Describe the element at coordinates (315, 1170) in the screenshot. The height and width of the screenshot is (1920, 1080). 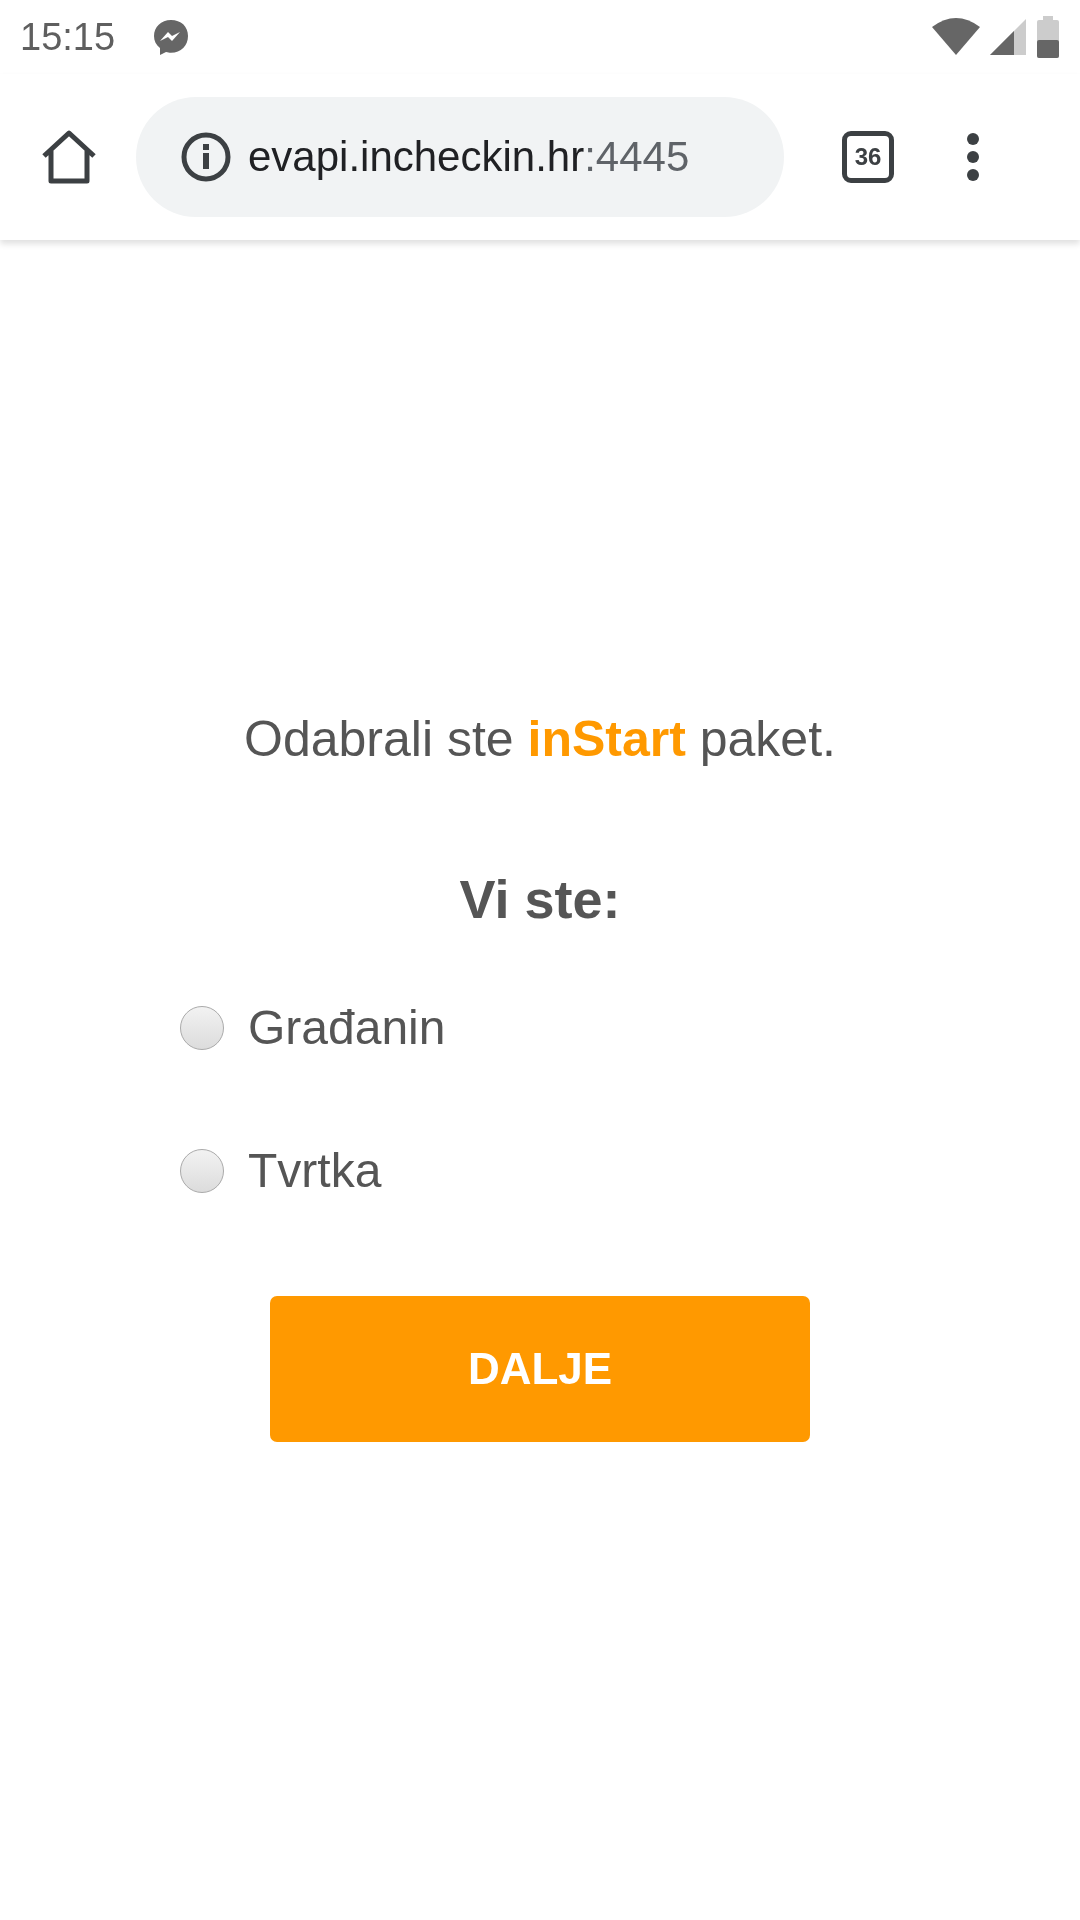
I see `radio-label: Tvrtka` at that location.